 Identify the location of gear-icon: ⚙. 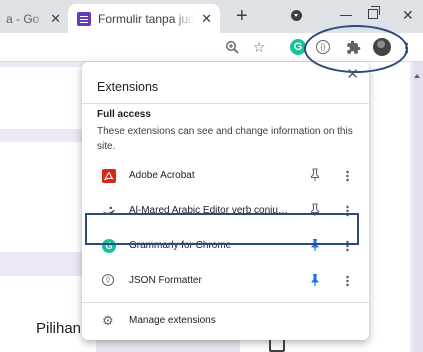
(108, 320).